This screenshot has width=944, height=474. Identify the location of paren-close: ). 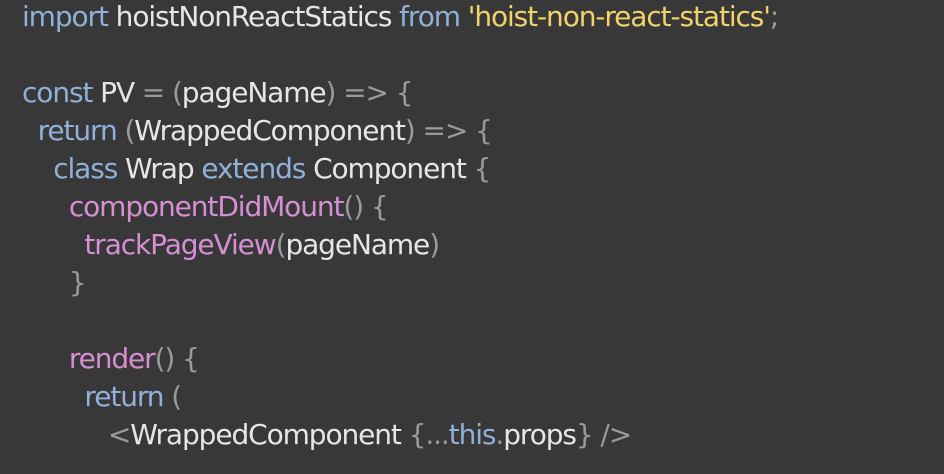
(434, 244).